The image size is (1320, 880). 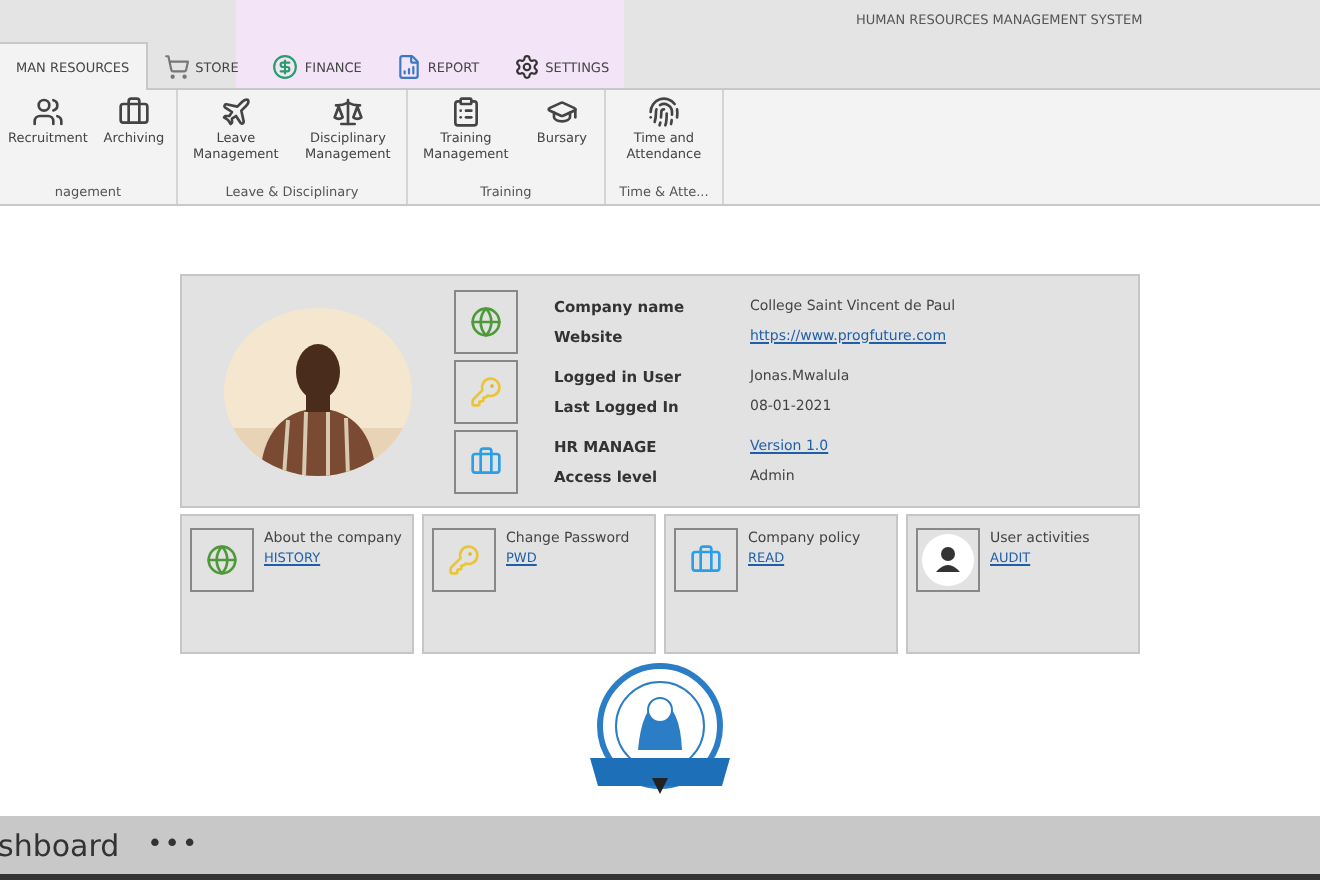 What do you see at coordinates (47, 112) in the screenshot?
I see `people-icon` at bounding box center [47, 112].